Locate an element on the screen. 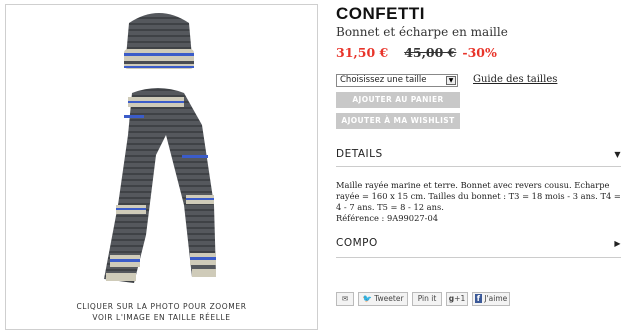 The height and width of the screenshot is (335, 640). size-select: Choisissez une taille ▼ is located at coordinates (397, 80).